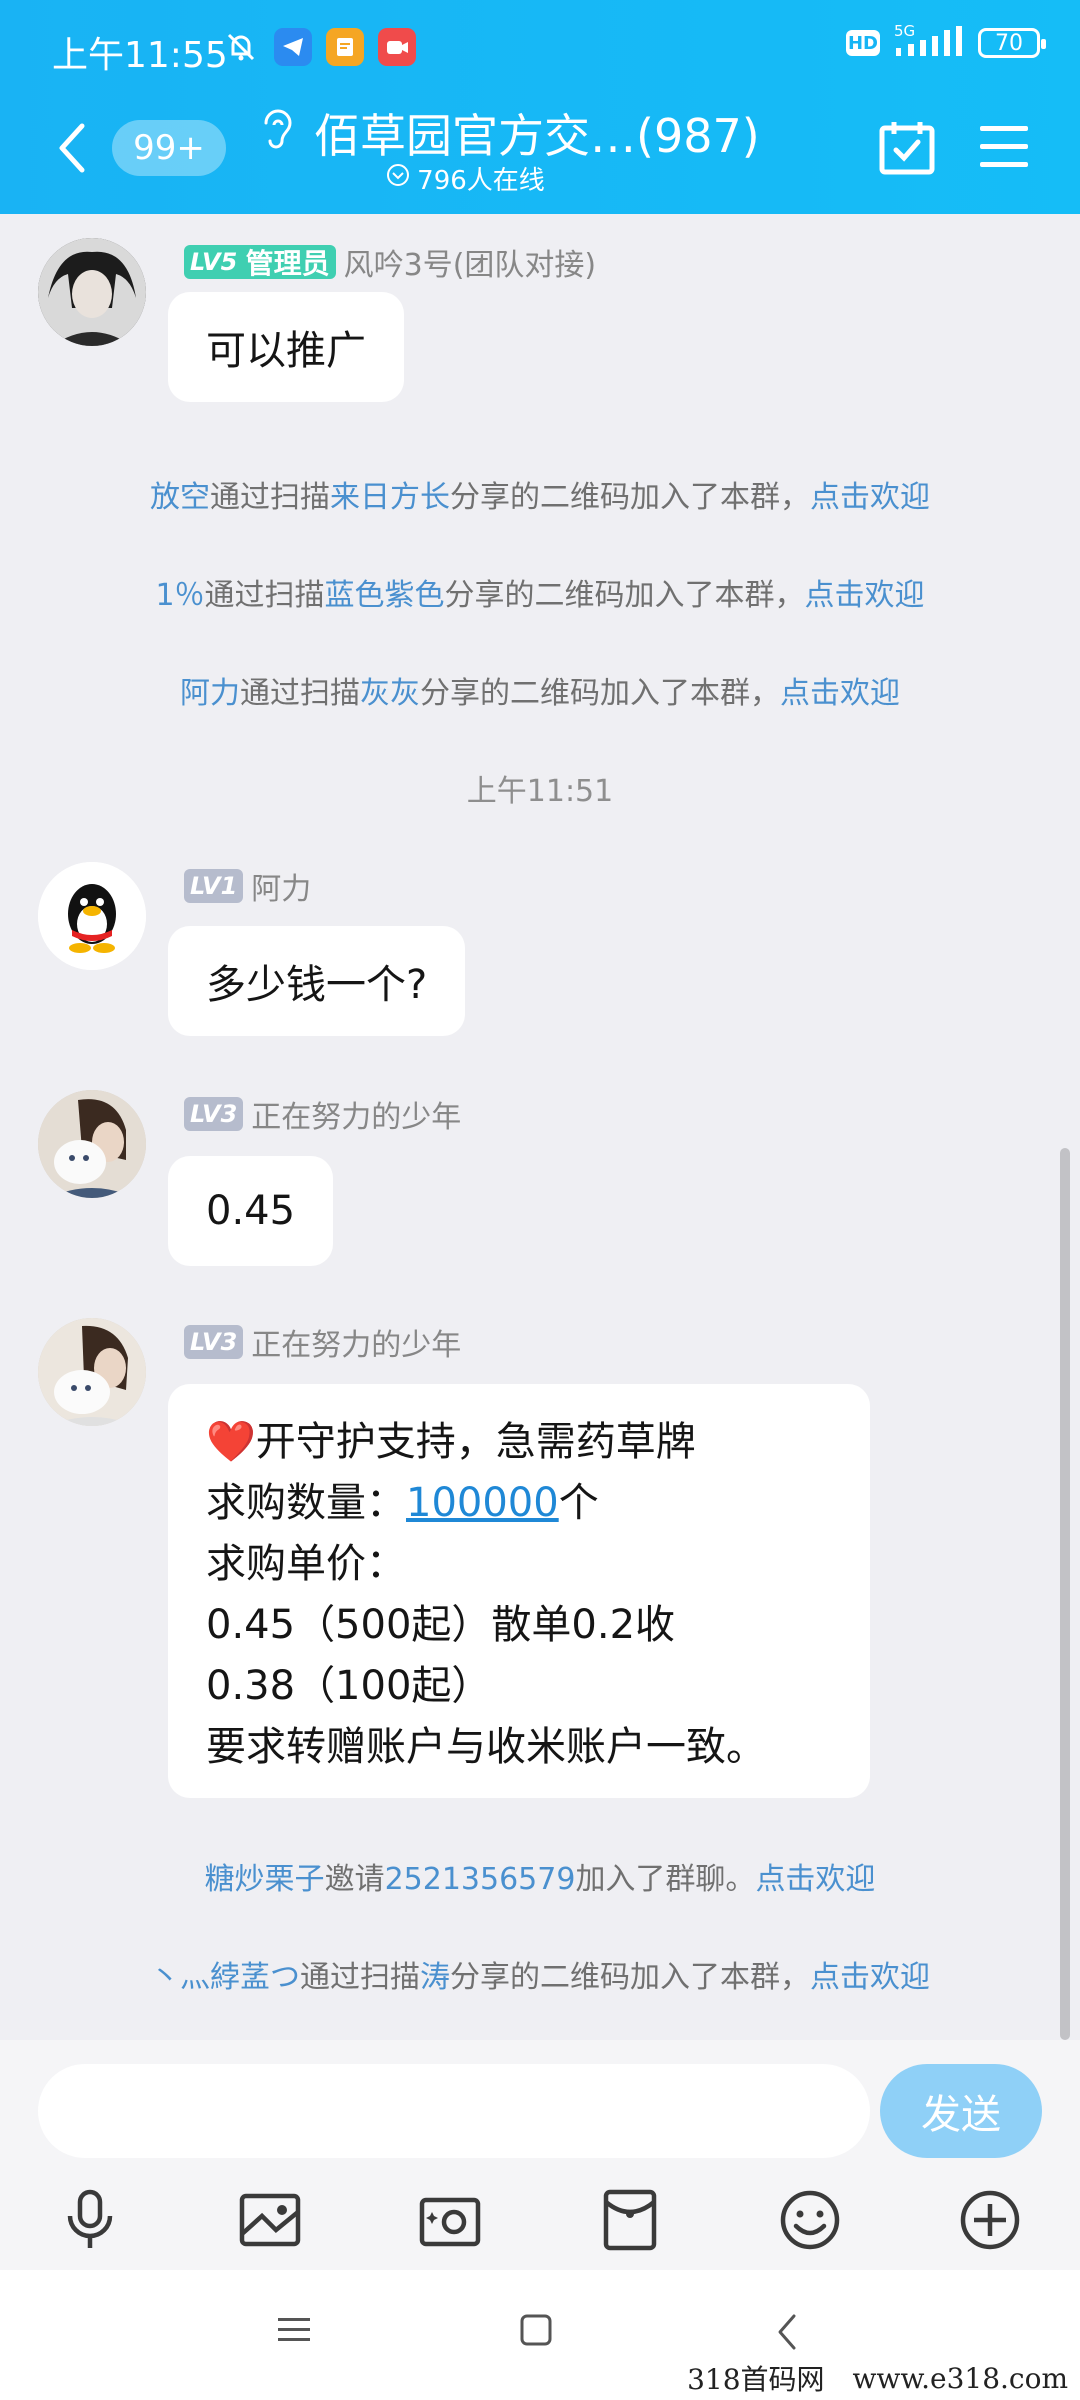 Image resolution: width=1080 pixels, height=2400 pixels. What do you see at coordinates (169, 148) in the screenshot?
I see `unread-count-badge: 99+` at bounding box center [169, 148].